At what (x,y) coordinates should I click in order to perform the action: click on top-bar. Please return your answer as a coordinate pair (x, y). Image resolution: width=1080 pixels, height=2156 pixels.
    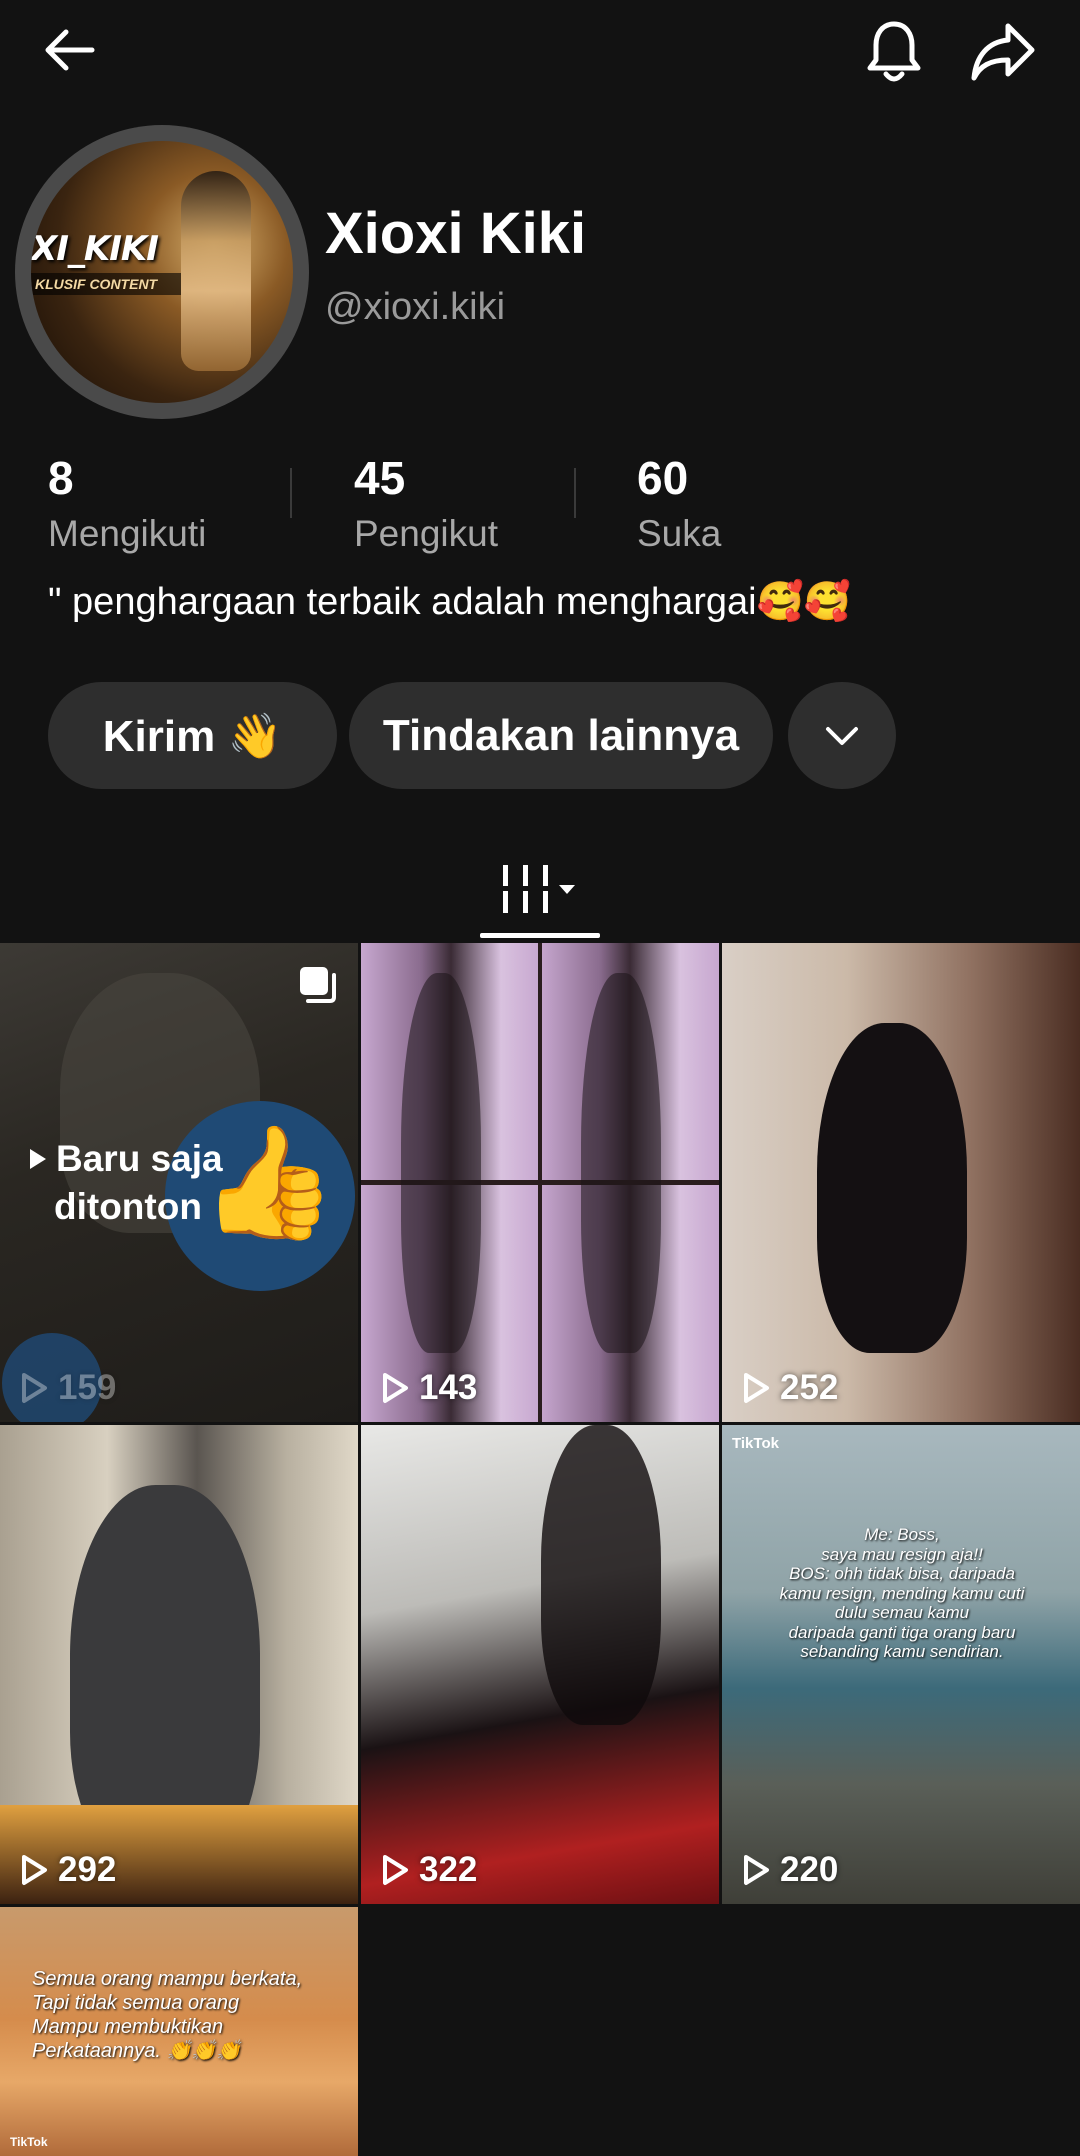
    Looking at the image, I should click on (540, 50).